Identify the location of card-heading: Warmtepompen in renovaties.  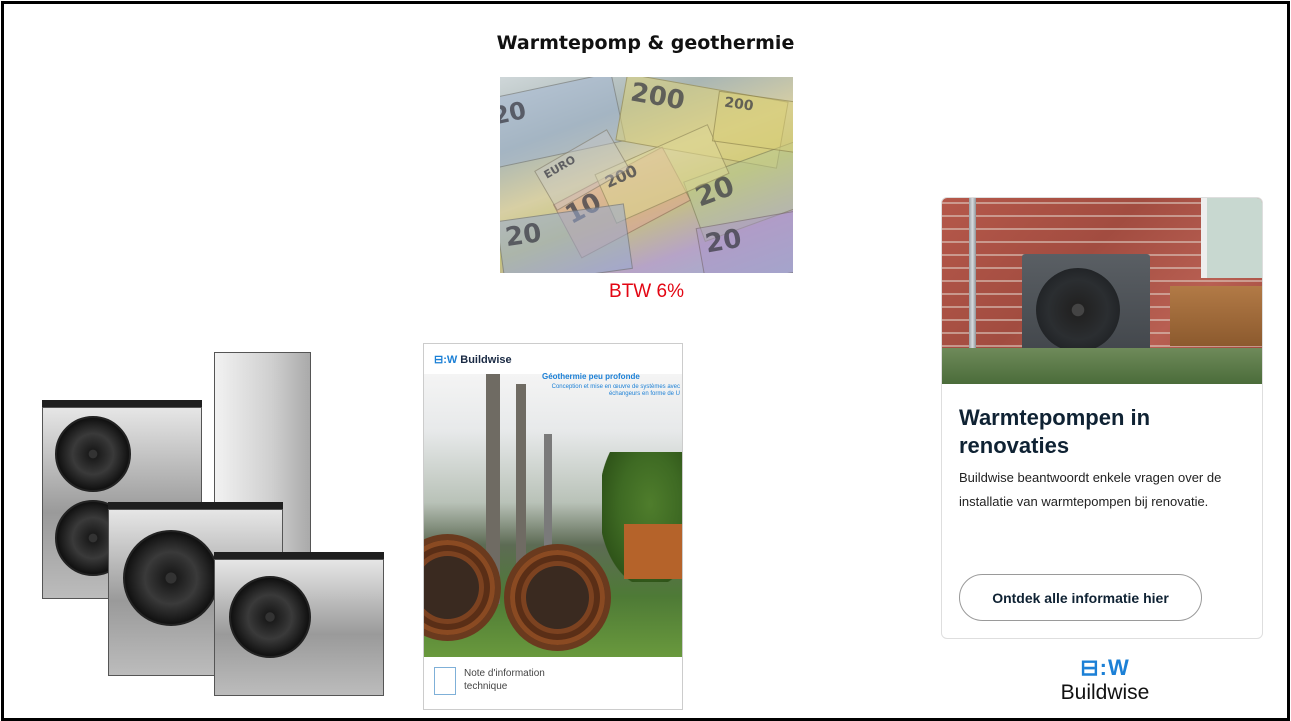
(1055, 431).